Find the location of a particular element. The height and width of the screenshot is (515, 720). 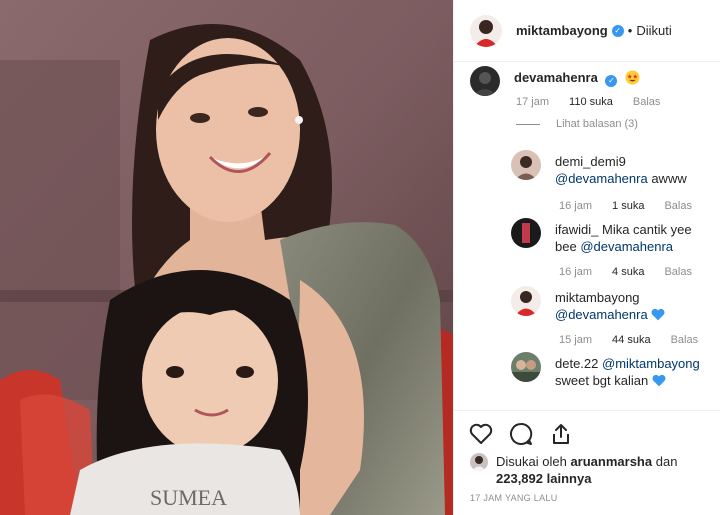

commenter-username: devamahenra is located at coordinates (556, 77).